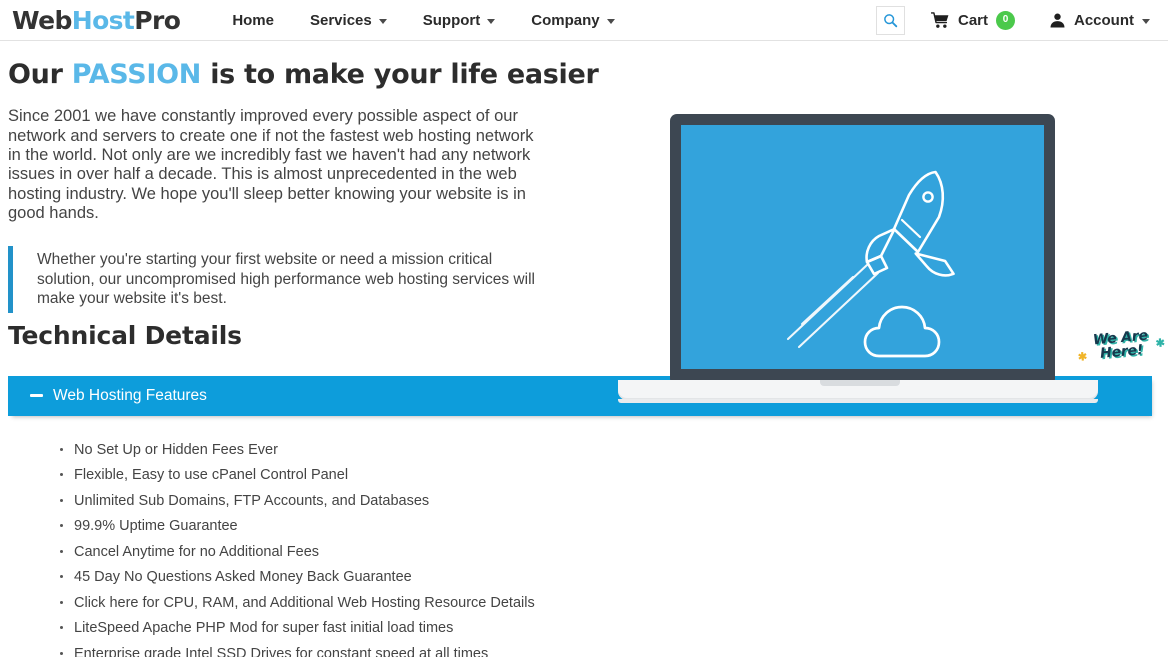 The image size is (1168, 657). I want to click on title-suffix: is to make your life easier, so click(400, 74).